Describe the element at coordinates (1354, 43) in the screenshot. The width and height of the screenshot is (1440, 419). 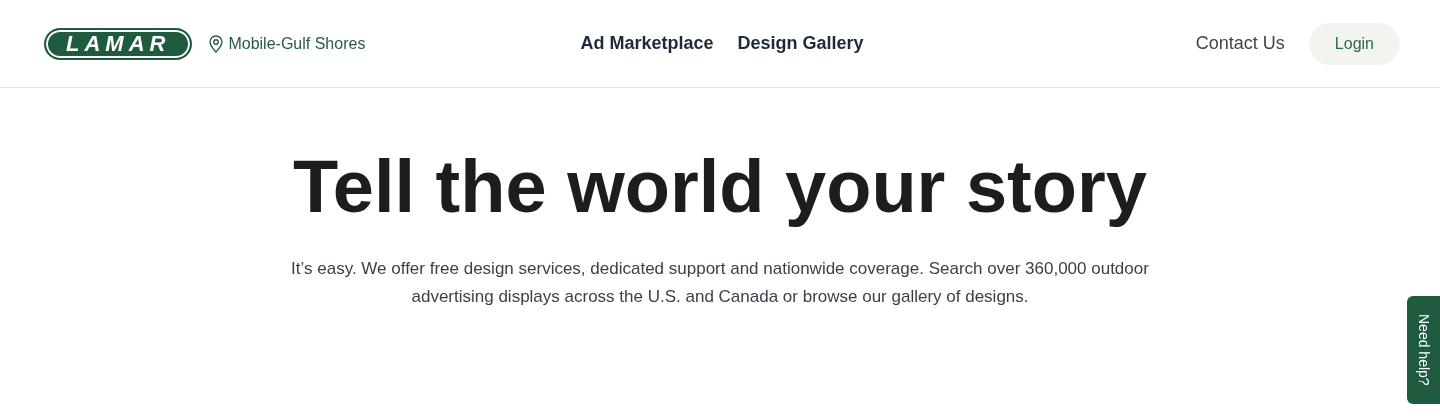
I see `login-button: Login` at that location.